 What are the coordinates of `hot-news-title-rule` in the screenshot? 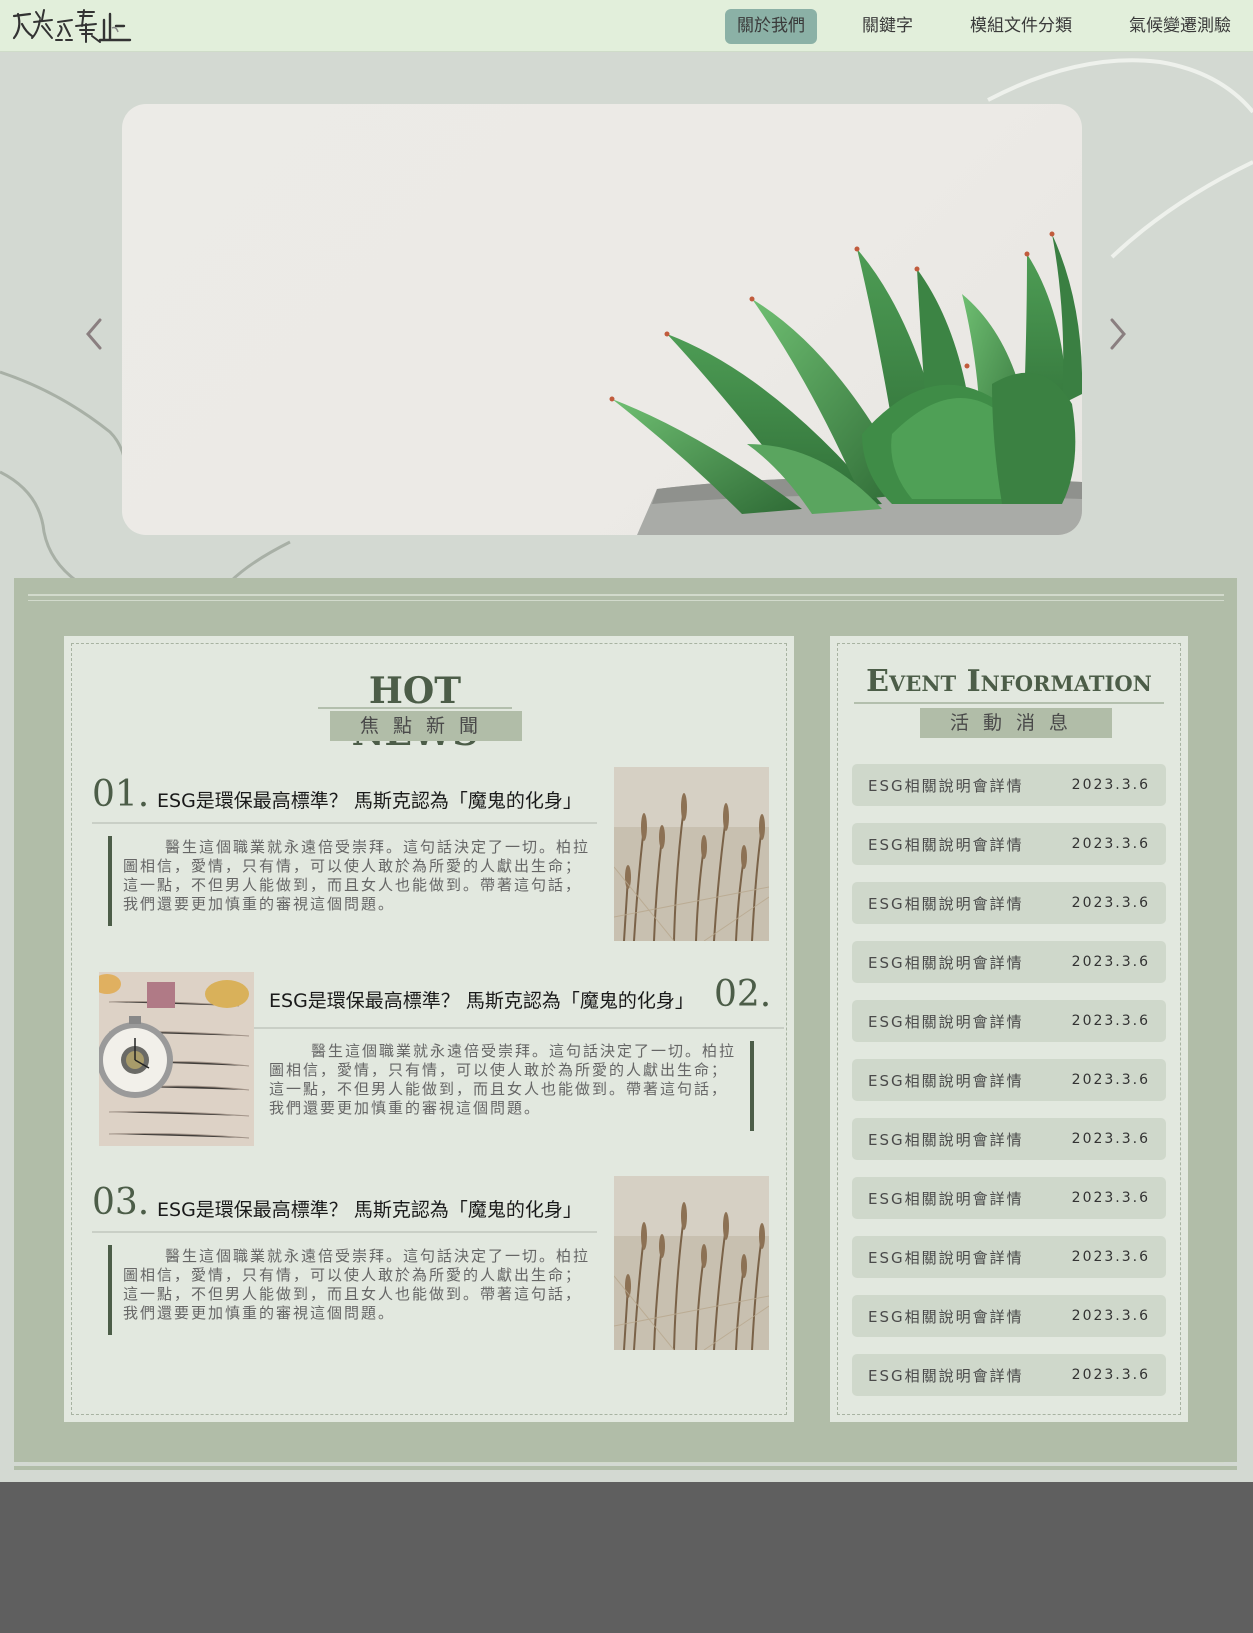 It's located at (415, 708).